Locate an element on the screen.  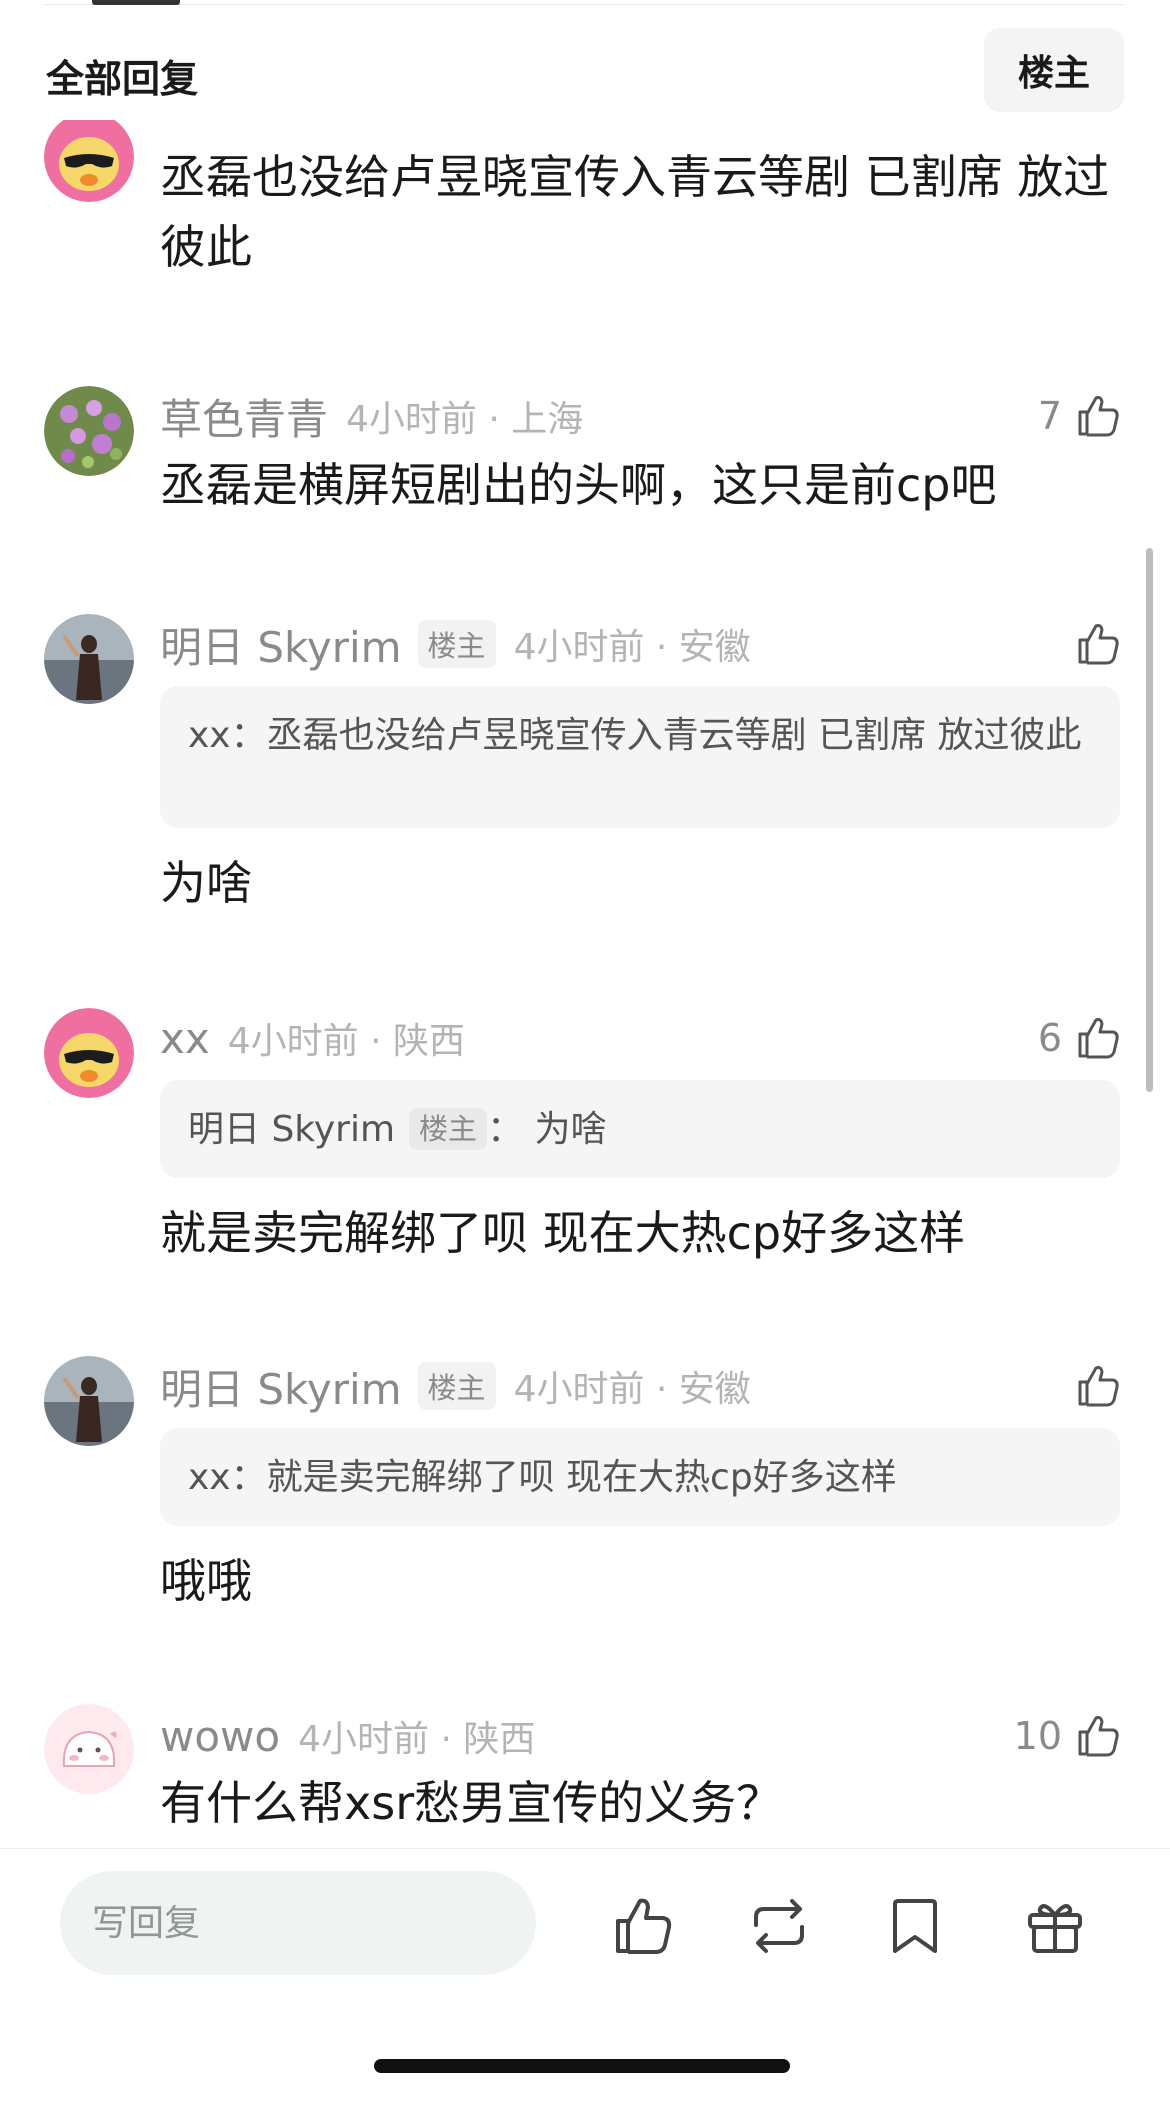
username: 草色青青 is located at coordinates (244, 416).